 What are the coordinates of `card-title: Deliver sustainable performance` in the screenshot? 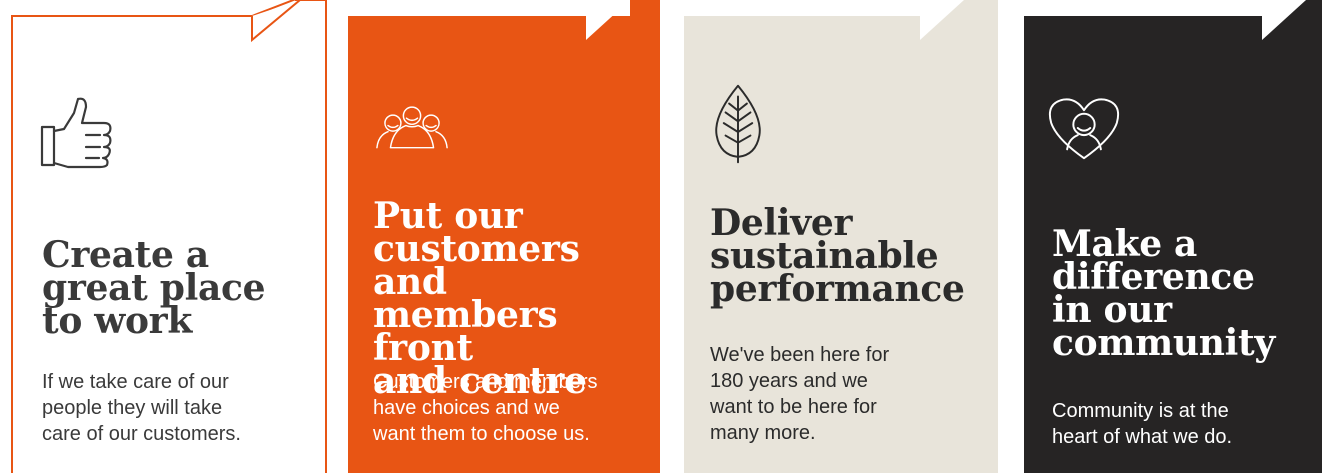 It's located at (837, 256).